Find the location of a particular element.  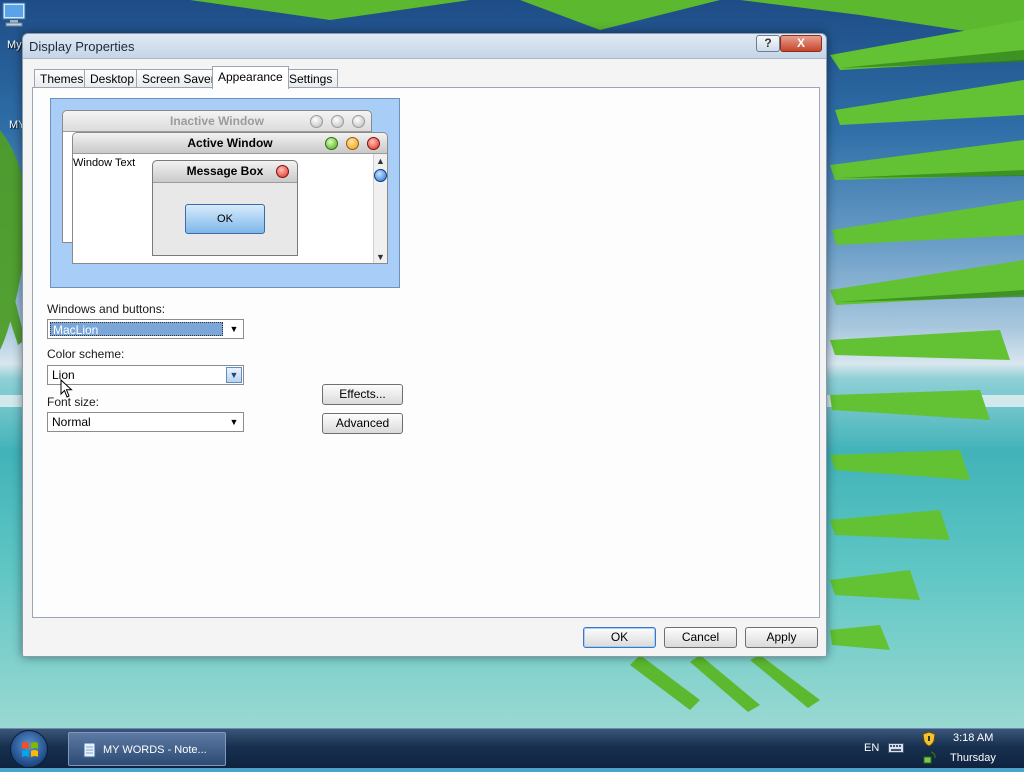

security-shield-icon is located at coordinates (929, 739).